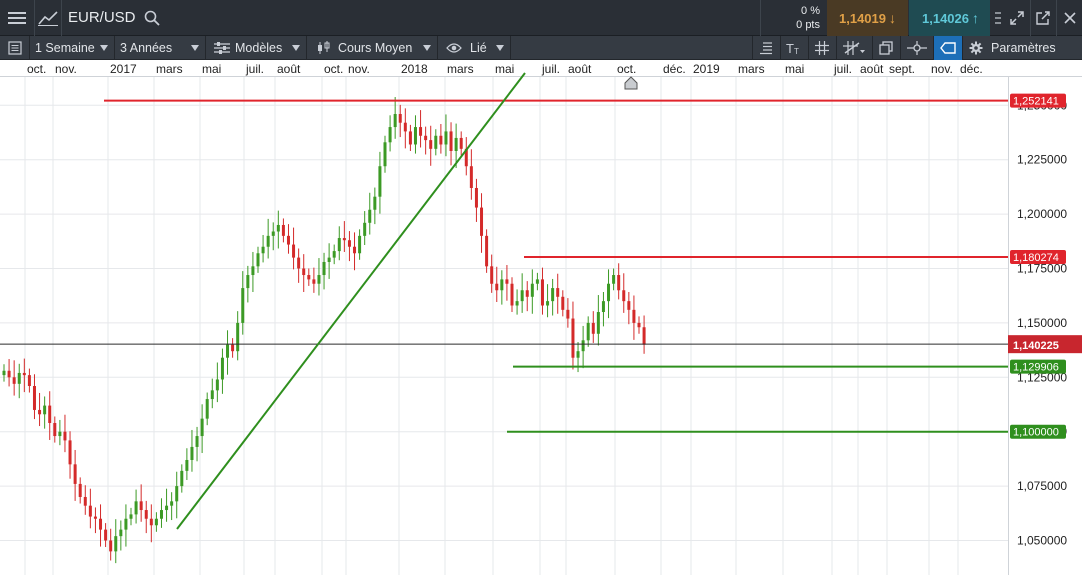  Describe the element at coordinates (1036, 258) in the screenshot. I see `level-tag-label: 1,180274` at that location.